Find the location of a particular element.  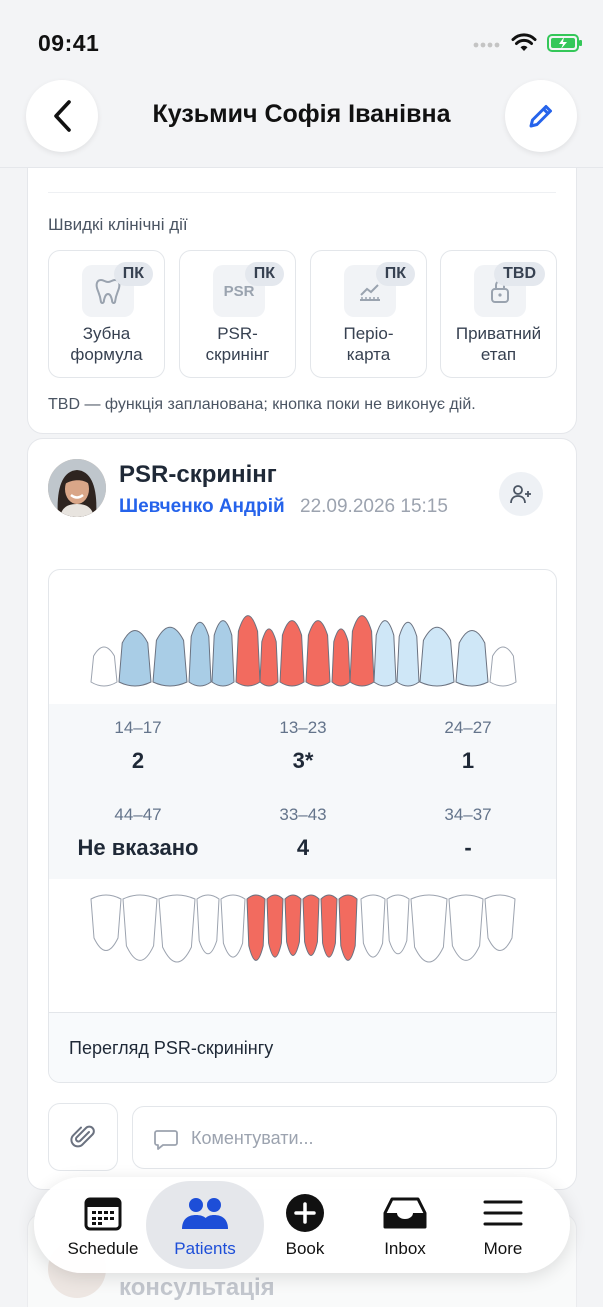

tab-bar: Schedule Patients Book Inbox More is located at coordinates (302, 1225).